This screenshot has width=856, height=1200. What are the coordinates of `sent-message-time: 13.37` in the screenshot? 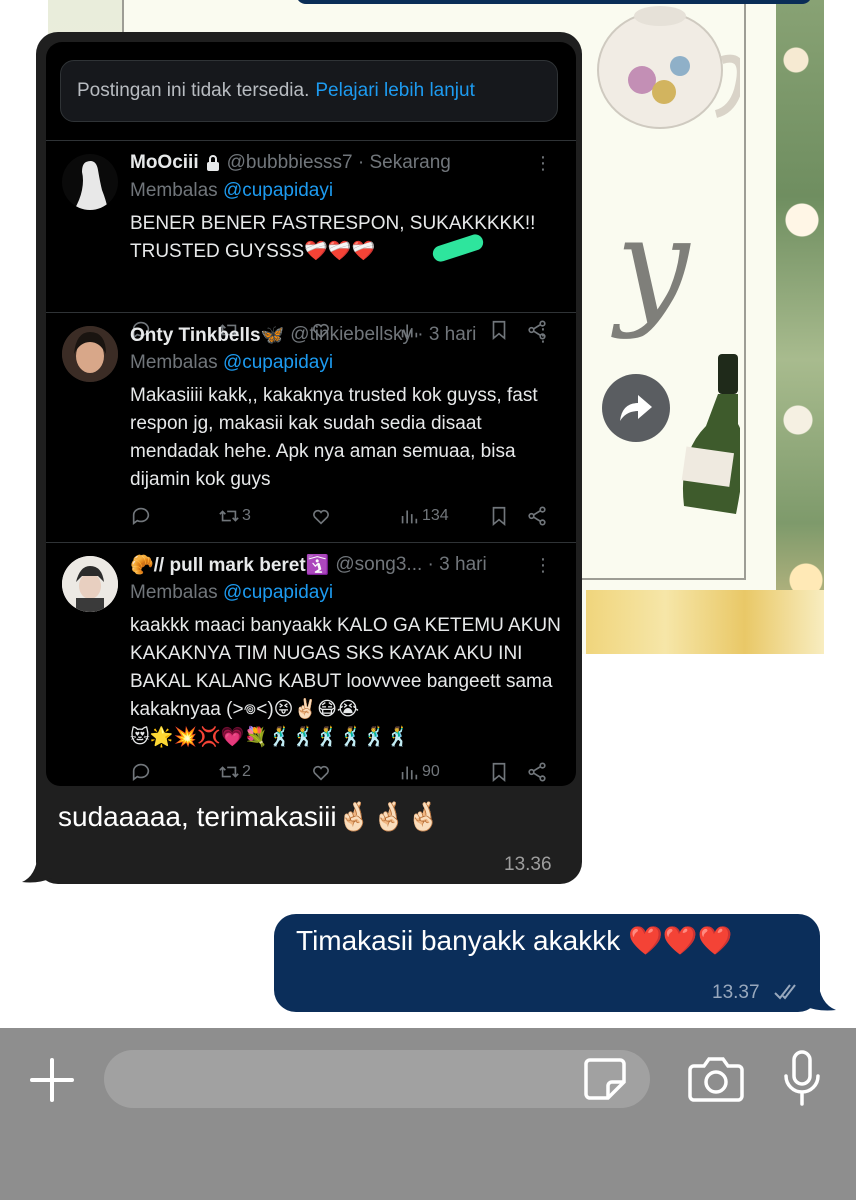 It's located at (736, 992).